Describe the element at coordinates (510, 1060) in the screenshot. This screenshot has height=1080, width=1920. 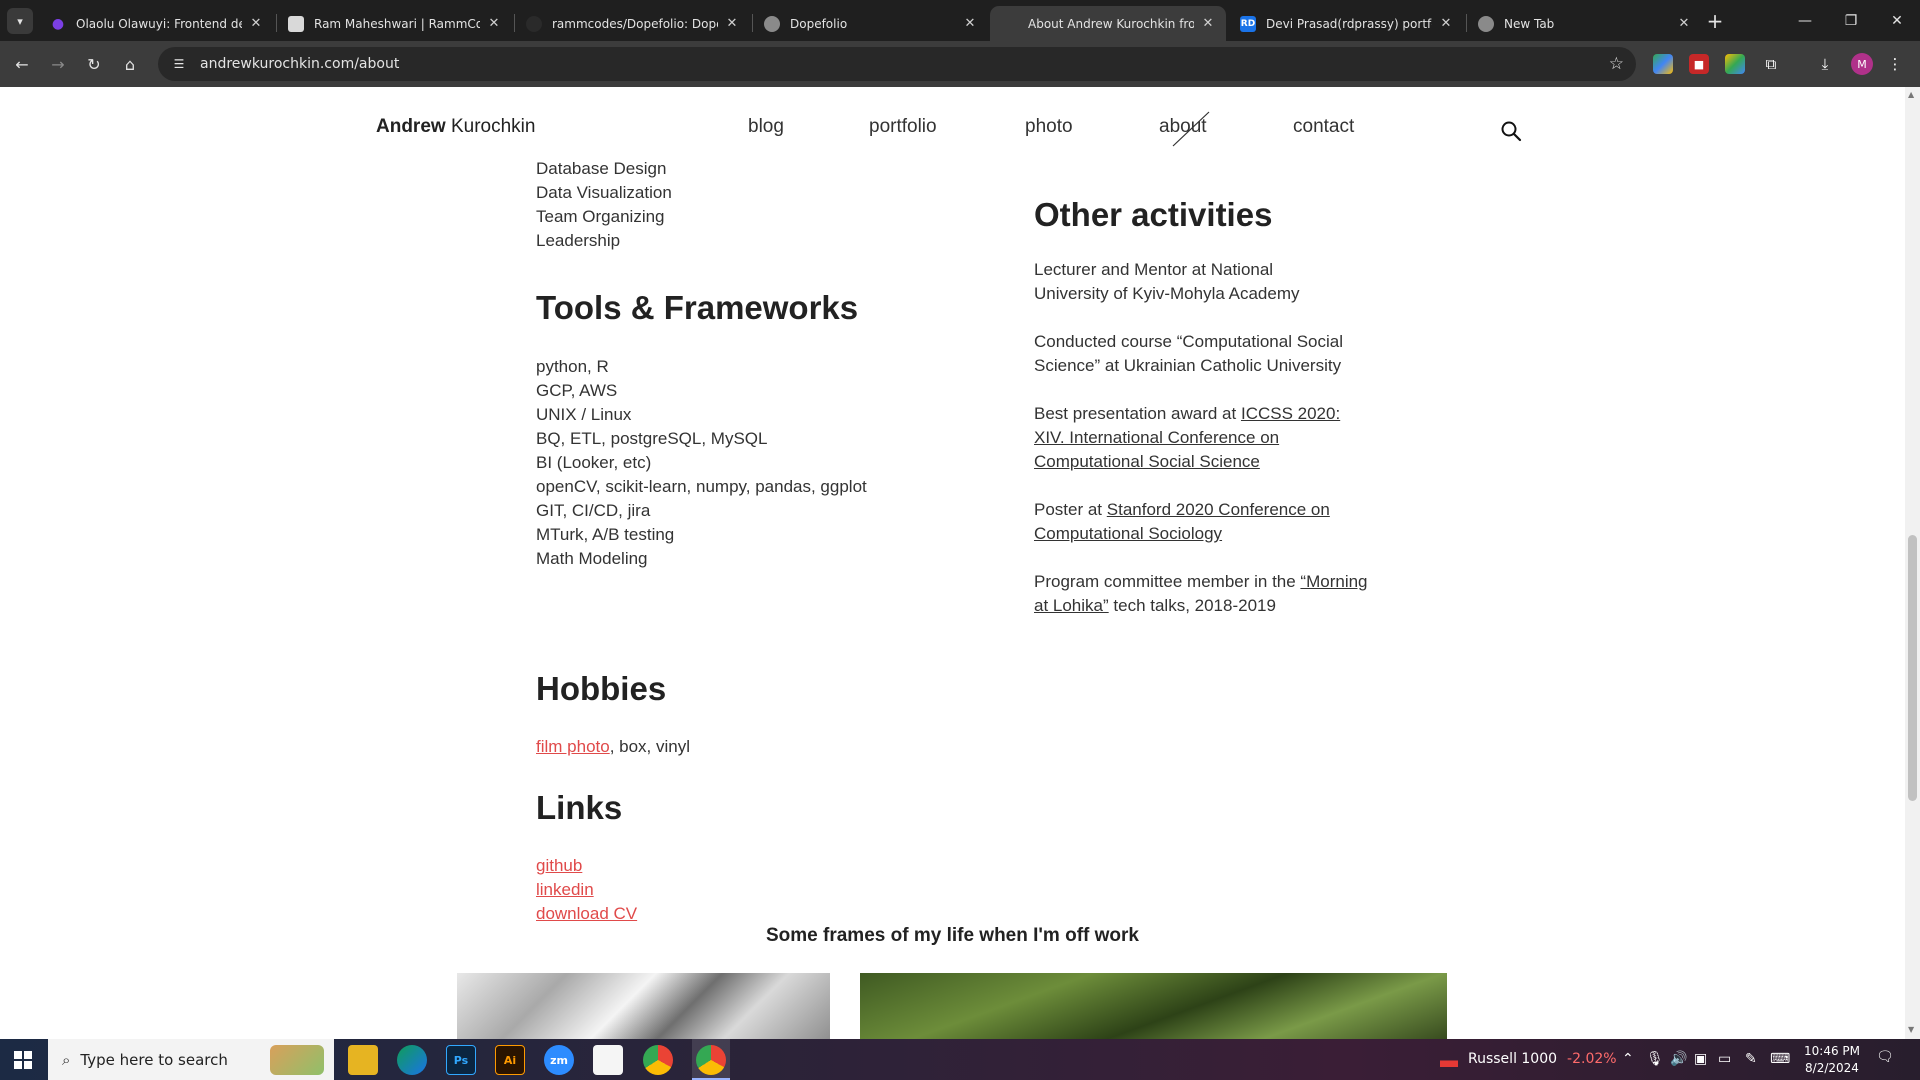
I see `illustrator-icon: Ai` at that location.